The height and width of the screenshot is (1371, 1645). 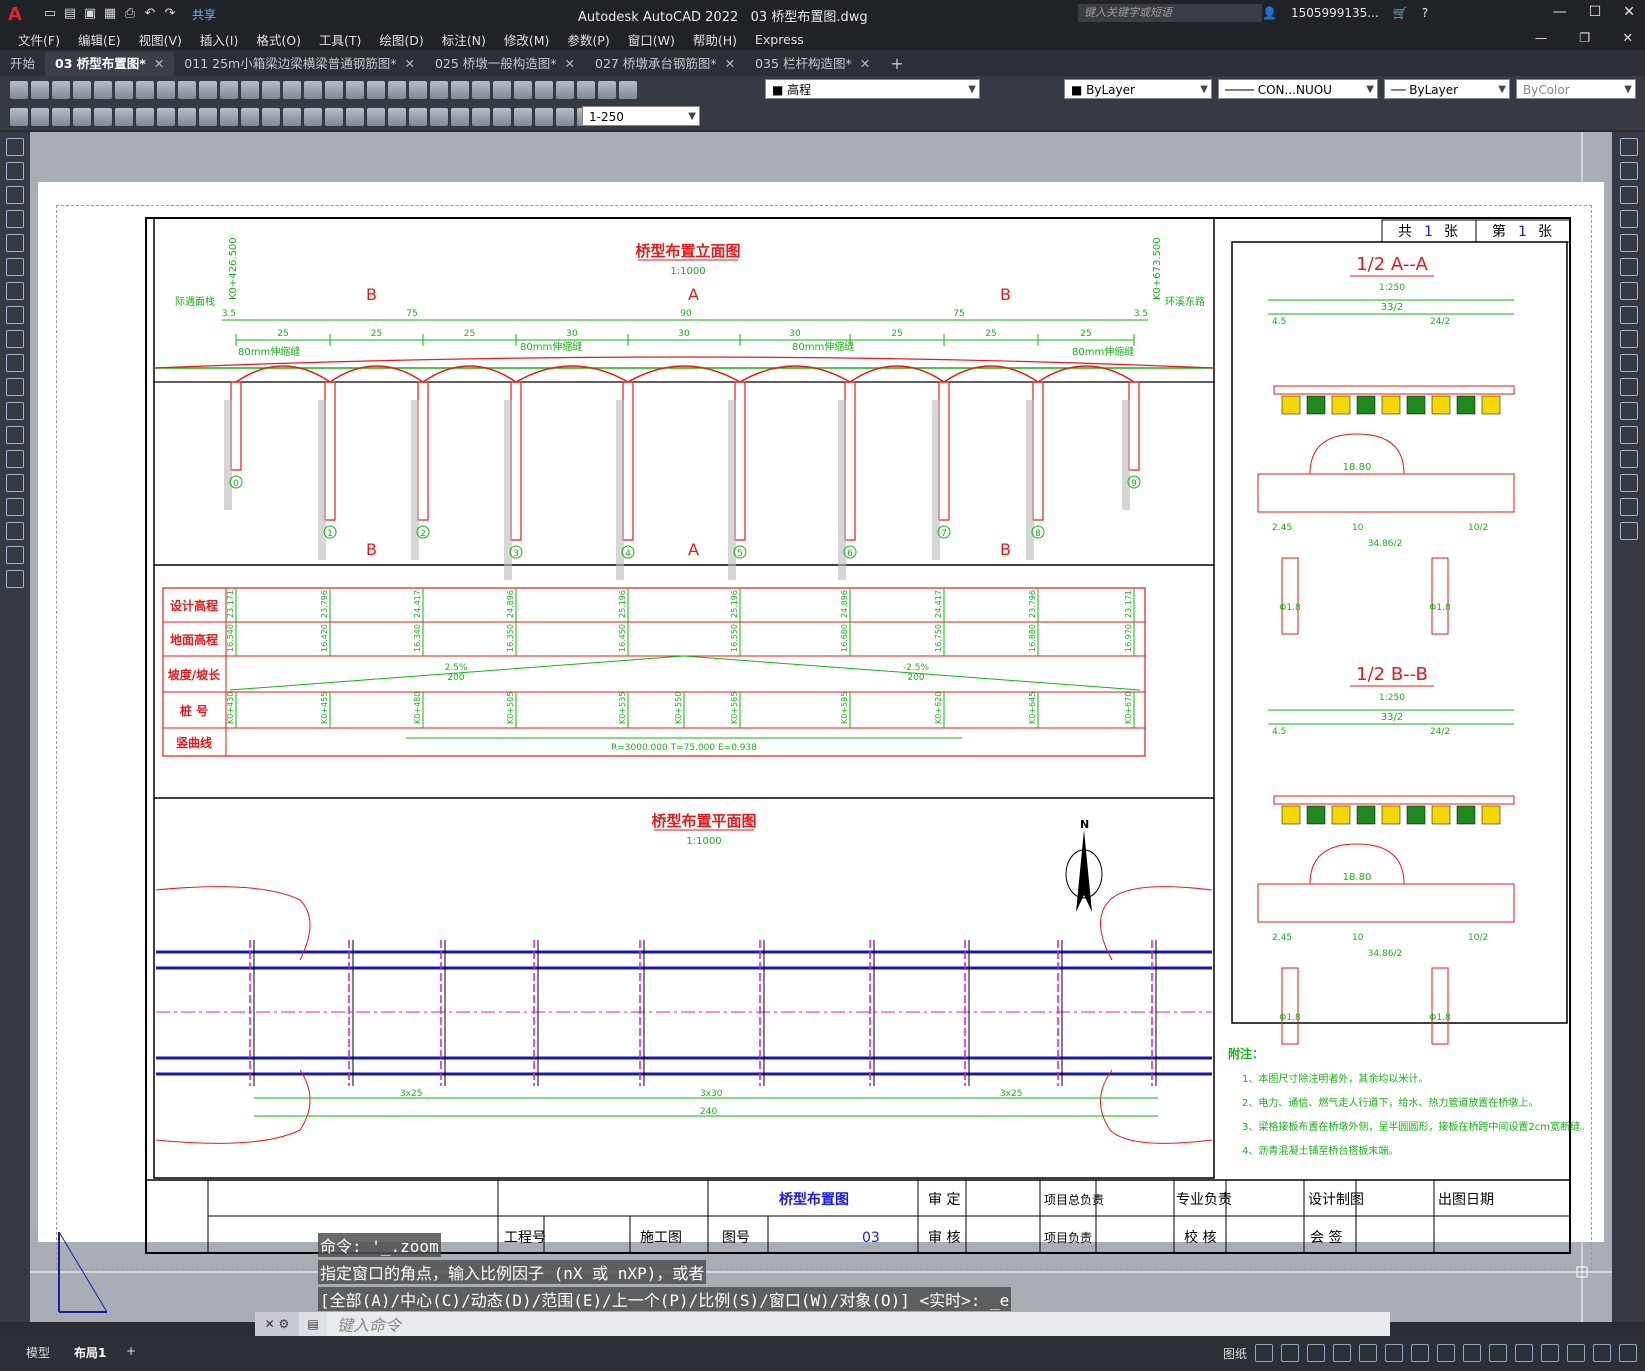 What do you see at coordinates (1428, 232) in the screenshot?
I see `svg-text: 1` at bounding box center [1428, 232].